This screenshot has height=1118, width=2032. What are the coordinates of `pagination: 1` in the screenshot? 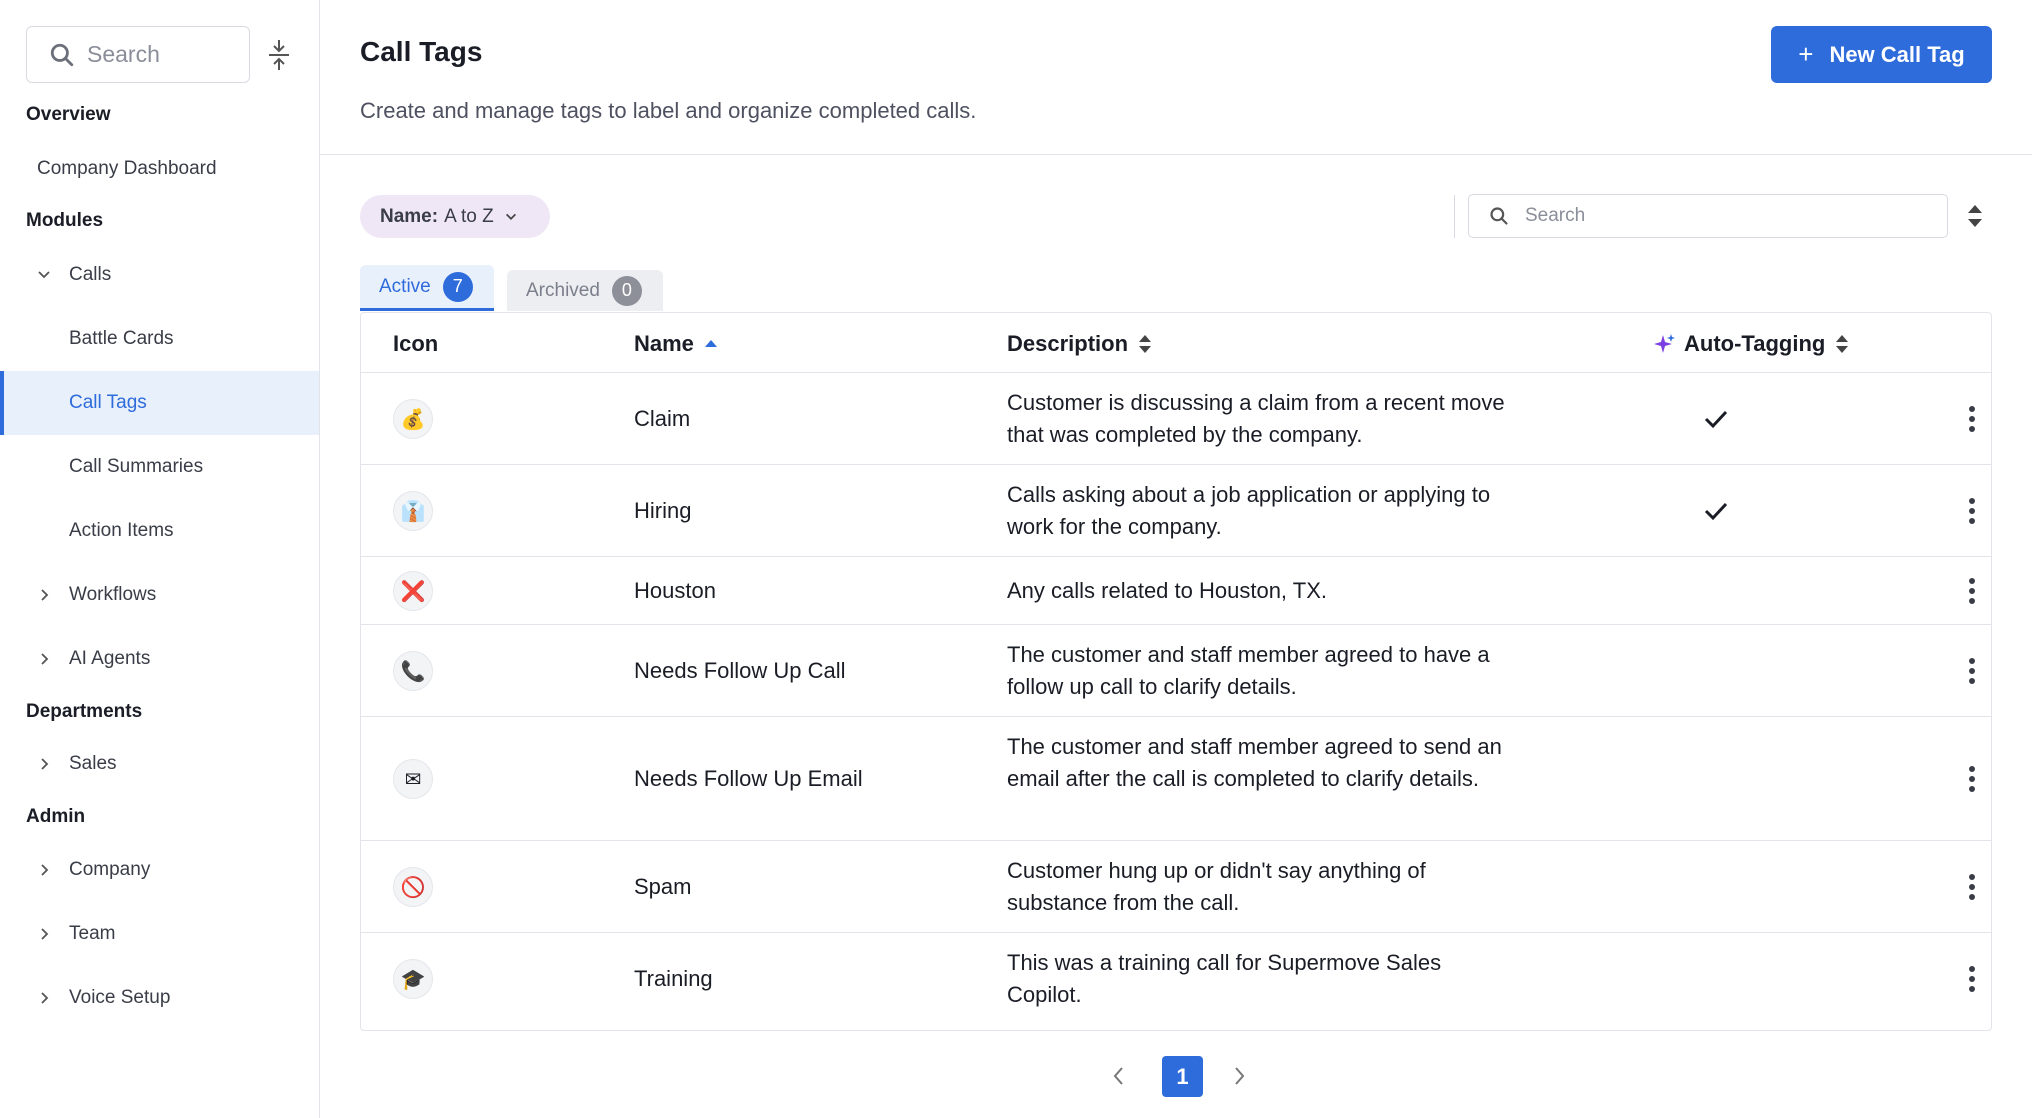 It's located at (1190, 1076).